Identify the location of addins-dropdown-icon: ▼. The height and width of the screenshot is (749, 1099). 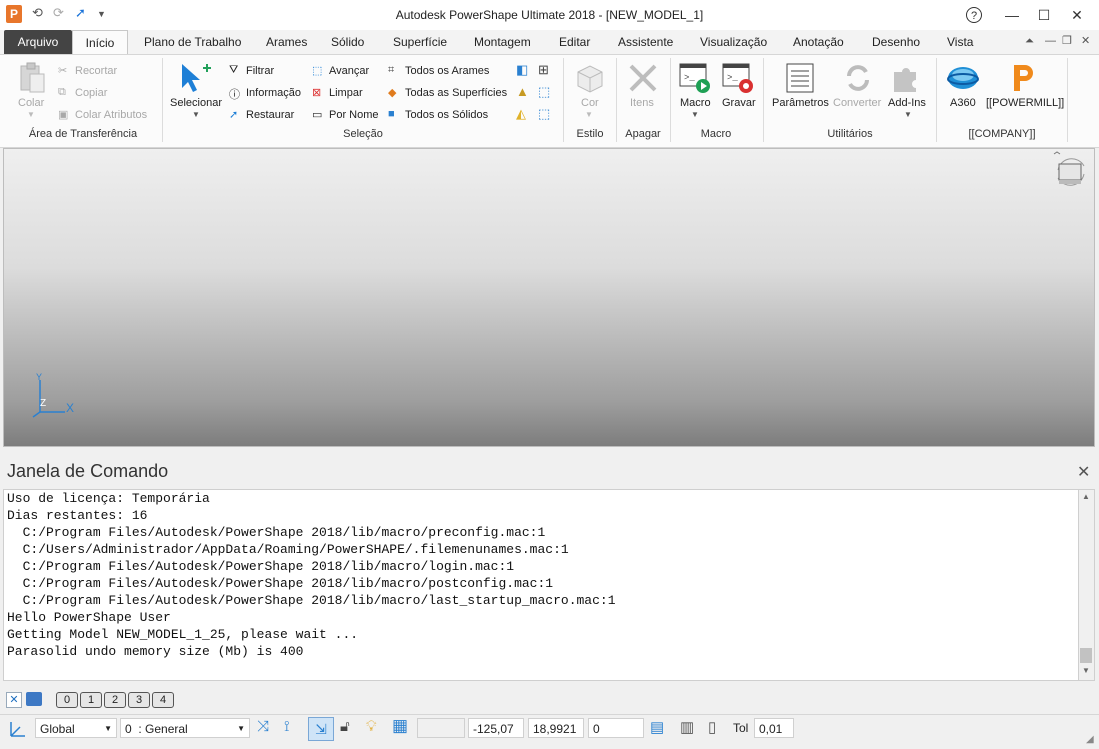
(908, 114).